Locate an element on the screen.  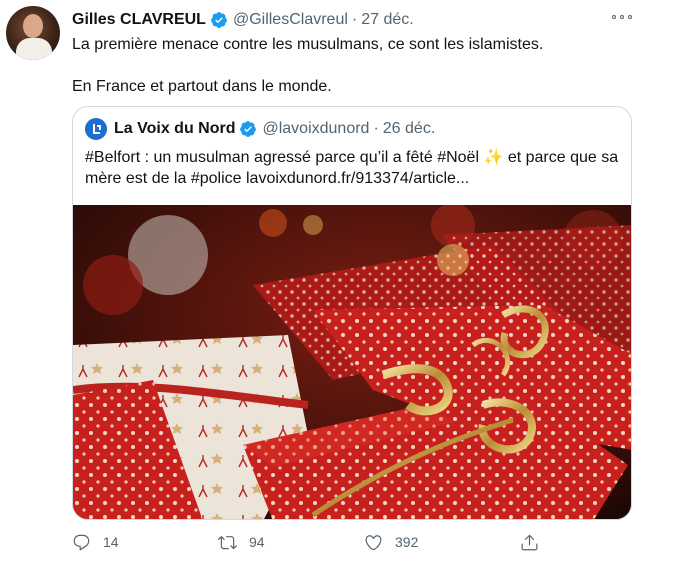
tweet-date: 27 déc. is located at coordinates (387, 20).